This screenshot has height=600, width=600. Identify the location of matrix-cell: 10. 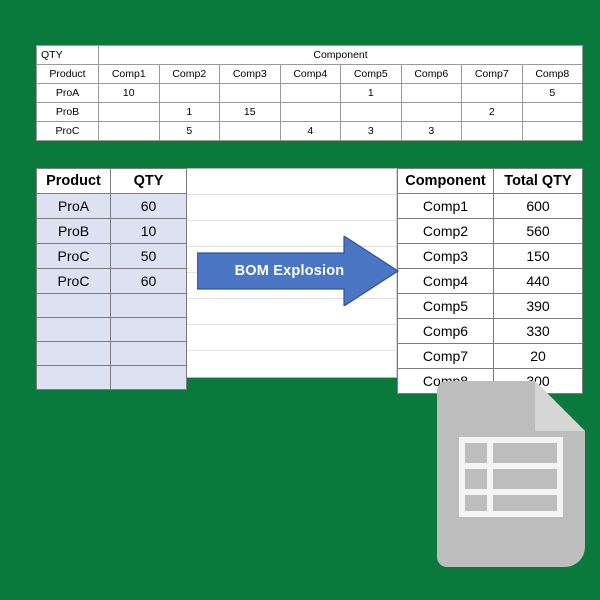
(129, 93).